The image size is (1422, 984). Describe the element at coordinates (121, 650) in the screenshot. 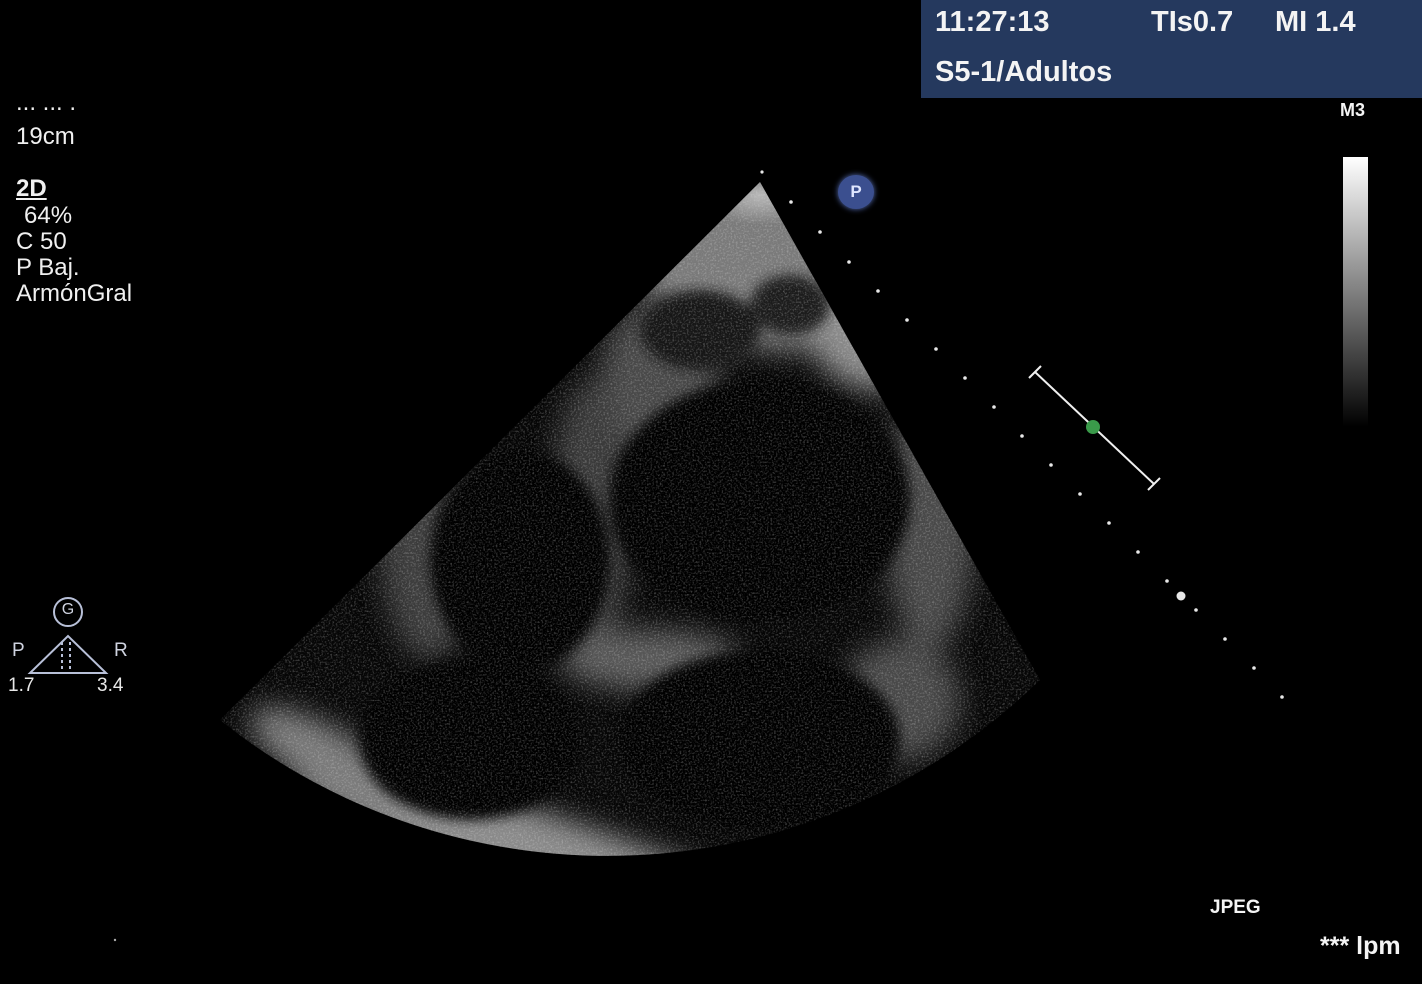

I see `orientation-right-label: R` at that location.